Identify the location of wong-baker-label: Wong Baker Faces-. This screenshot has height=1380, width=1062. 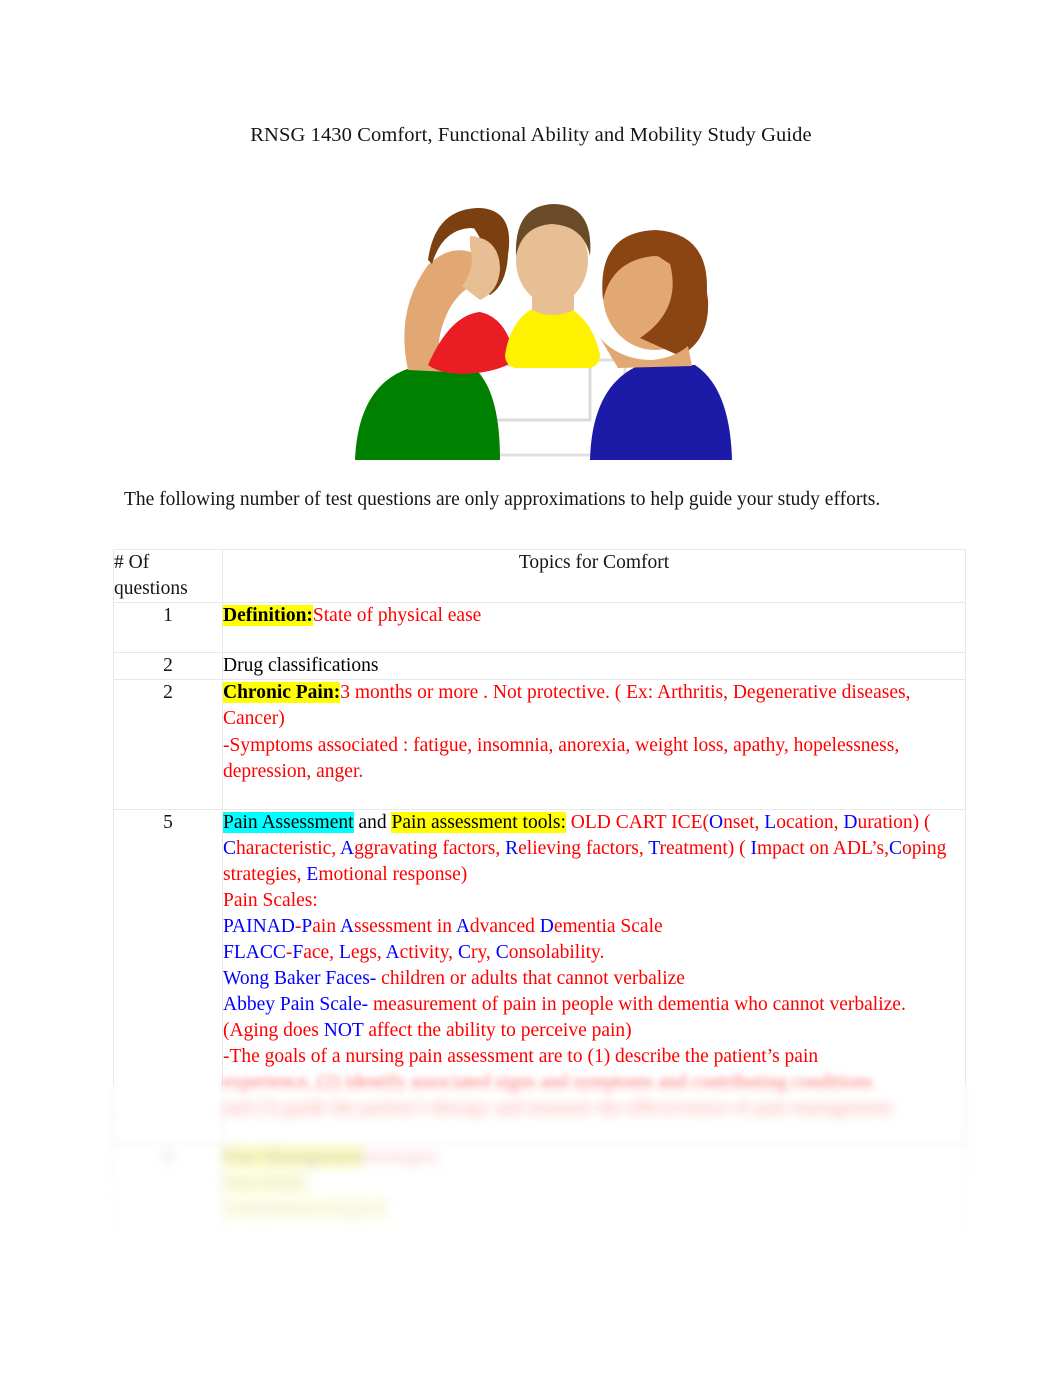
(300, 978).